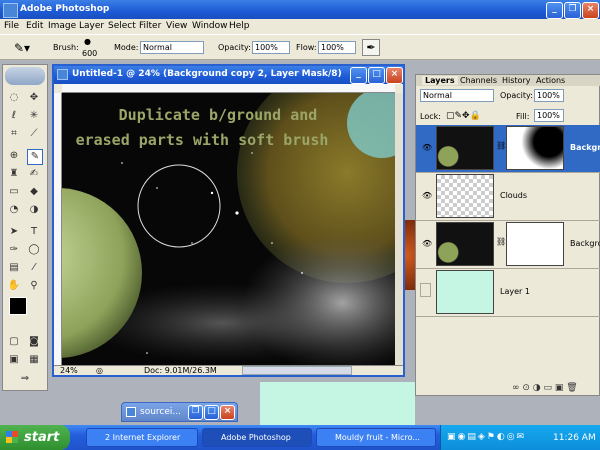  I want to click on panel-tabs: Layers Channels History Actions, so click(508, 80).